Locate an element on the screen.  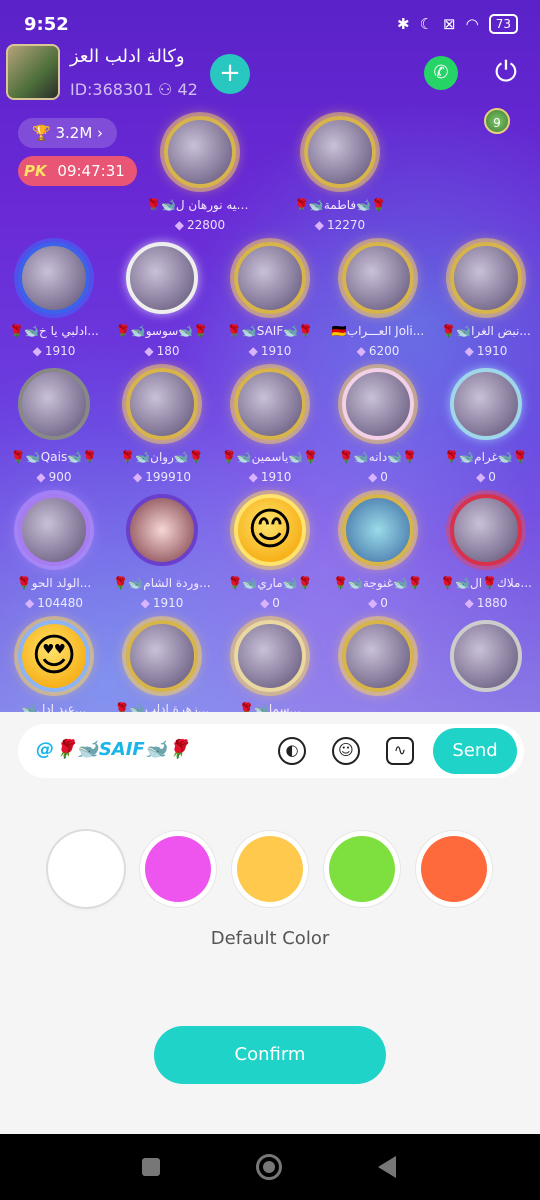
palette-icon: ◐ is located at coordinates (292, 751).